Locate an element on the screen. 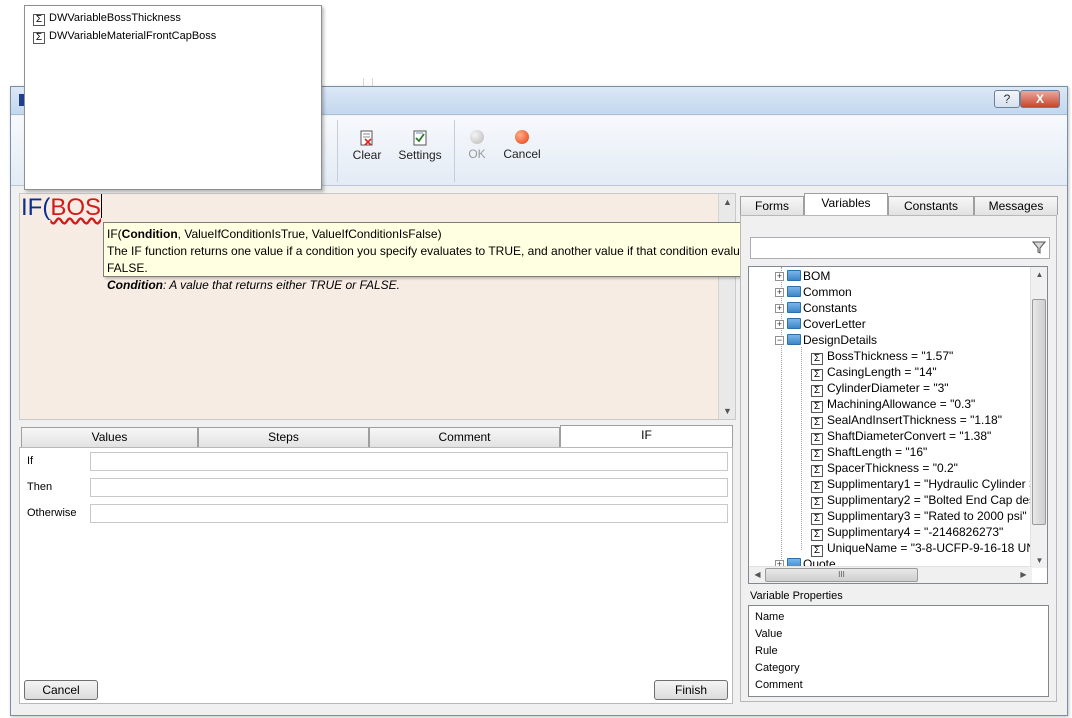  tree-vertical-scrollbar: ▲ ▼ is located at coordinates (1038, 417).